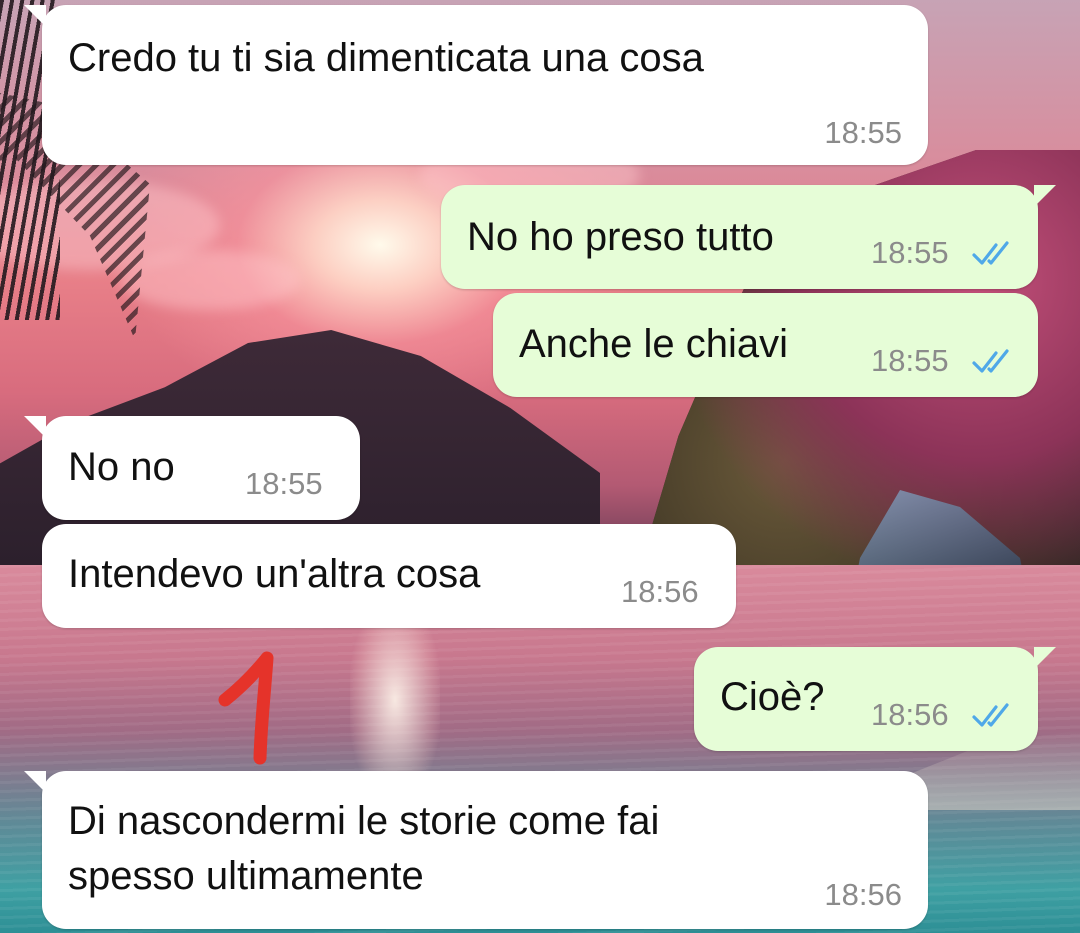 This screenshot has height=933, width=1080. I want to click on message-bubble-outgoing: No ho preso tutto 18:55, so click(748, 237).